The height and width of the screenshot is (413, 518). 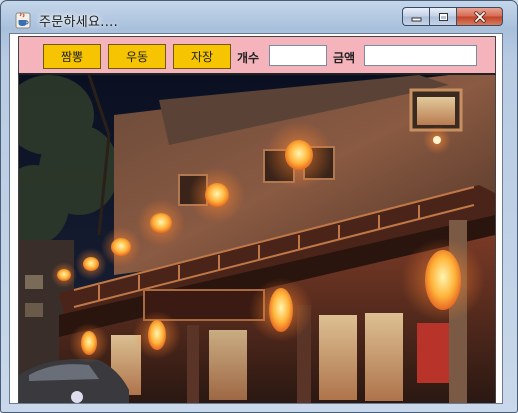 I want to click on order-panel: 짬뽕 우동 자장 개수 금액, so click(x=257, y=55).